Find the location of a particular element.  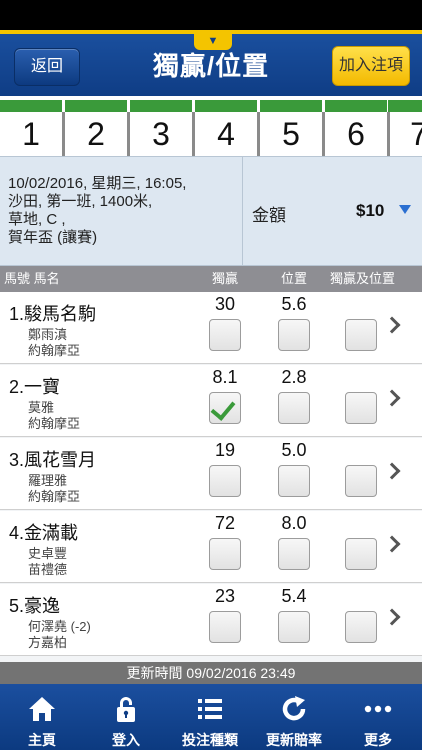

race-details-line: 10/02/2016, 星期三, 16:05, is located at coordinates (97, 183).